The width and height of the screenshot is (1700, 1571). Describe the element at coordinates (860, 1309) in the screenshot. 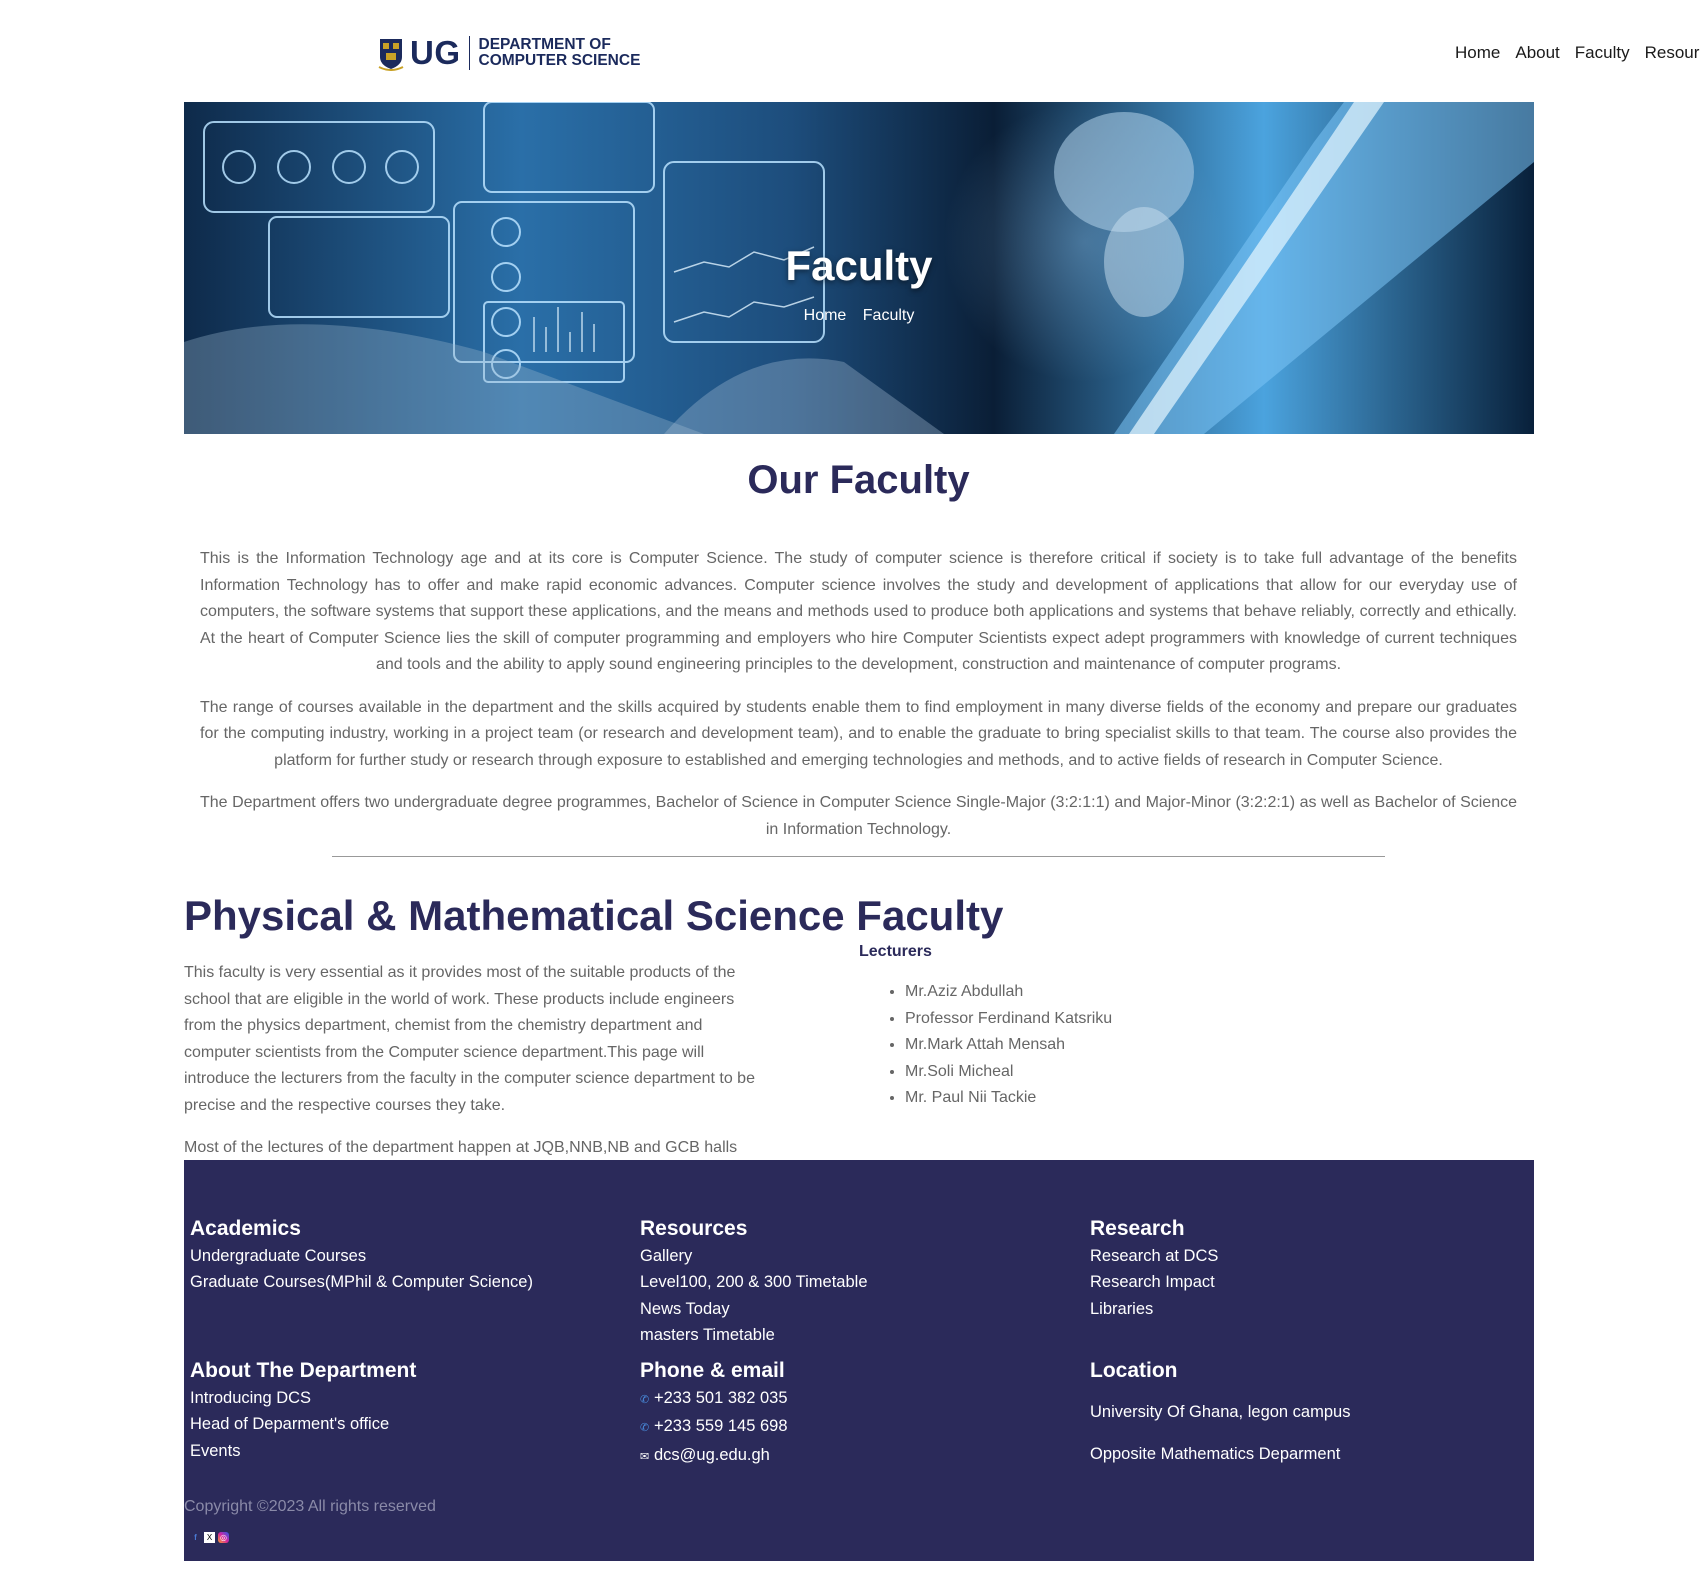

I see `footer-link: News Today` at that location.